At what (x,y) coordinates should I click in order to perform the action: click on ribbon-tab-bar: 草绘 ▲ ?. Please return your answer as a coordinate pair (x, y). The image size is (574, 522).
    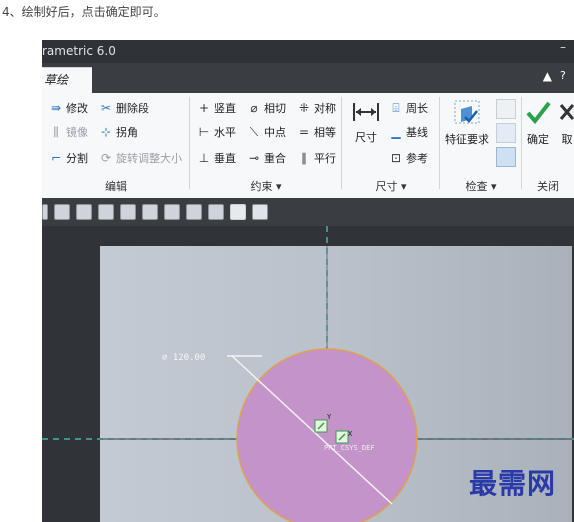
    Looking at the image, I should click on (308, 78).